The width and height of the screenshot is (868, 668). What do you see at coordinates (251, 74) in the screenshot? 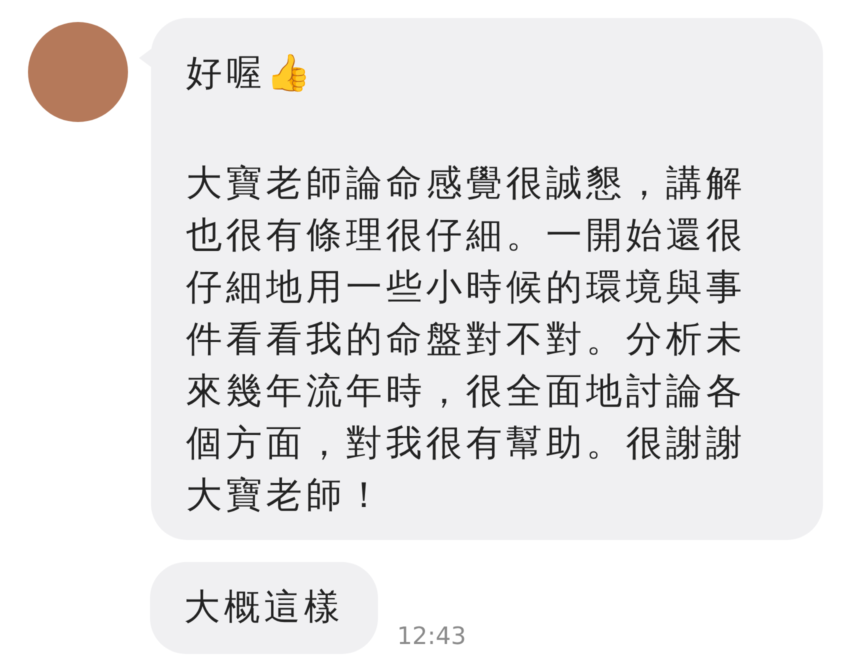
I see `message-text: 好喔👍` at bounding box center [251, 74].